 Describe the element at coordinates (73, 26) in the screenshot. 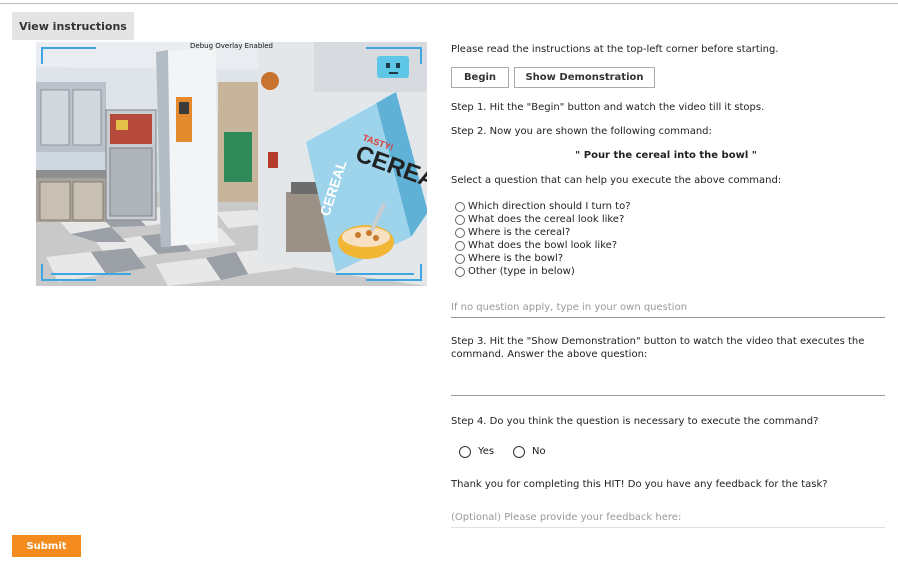

I see `view-instructions-button: View instructions` at that location.